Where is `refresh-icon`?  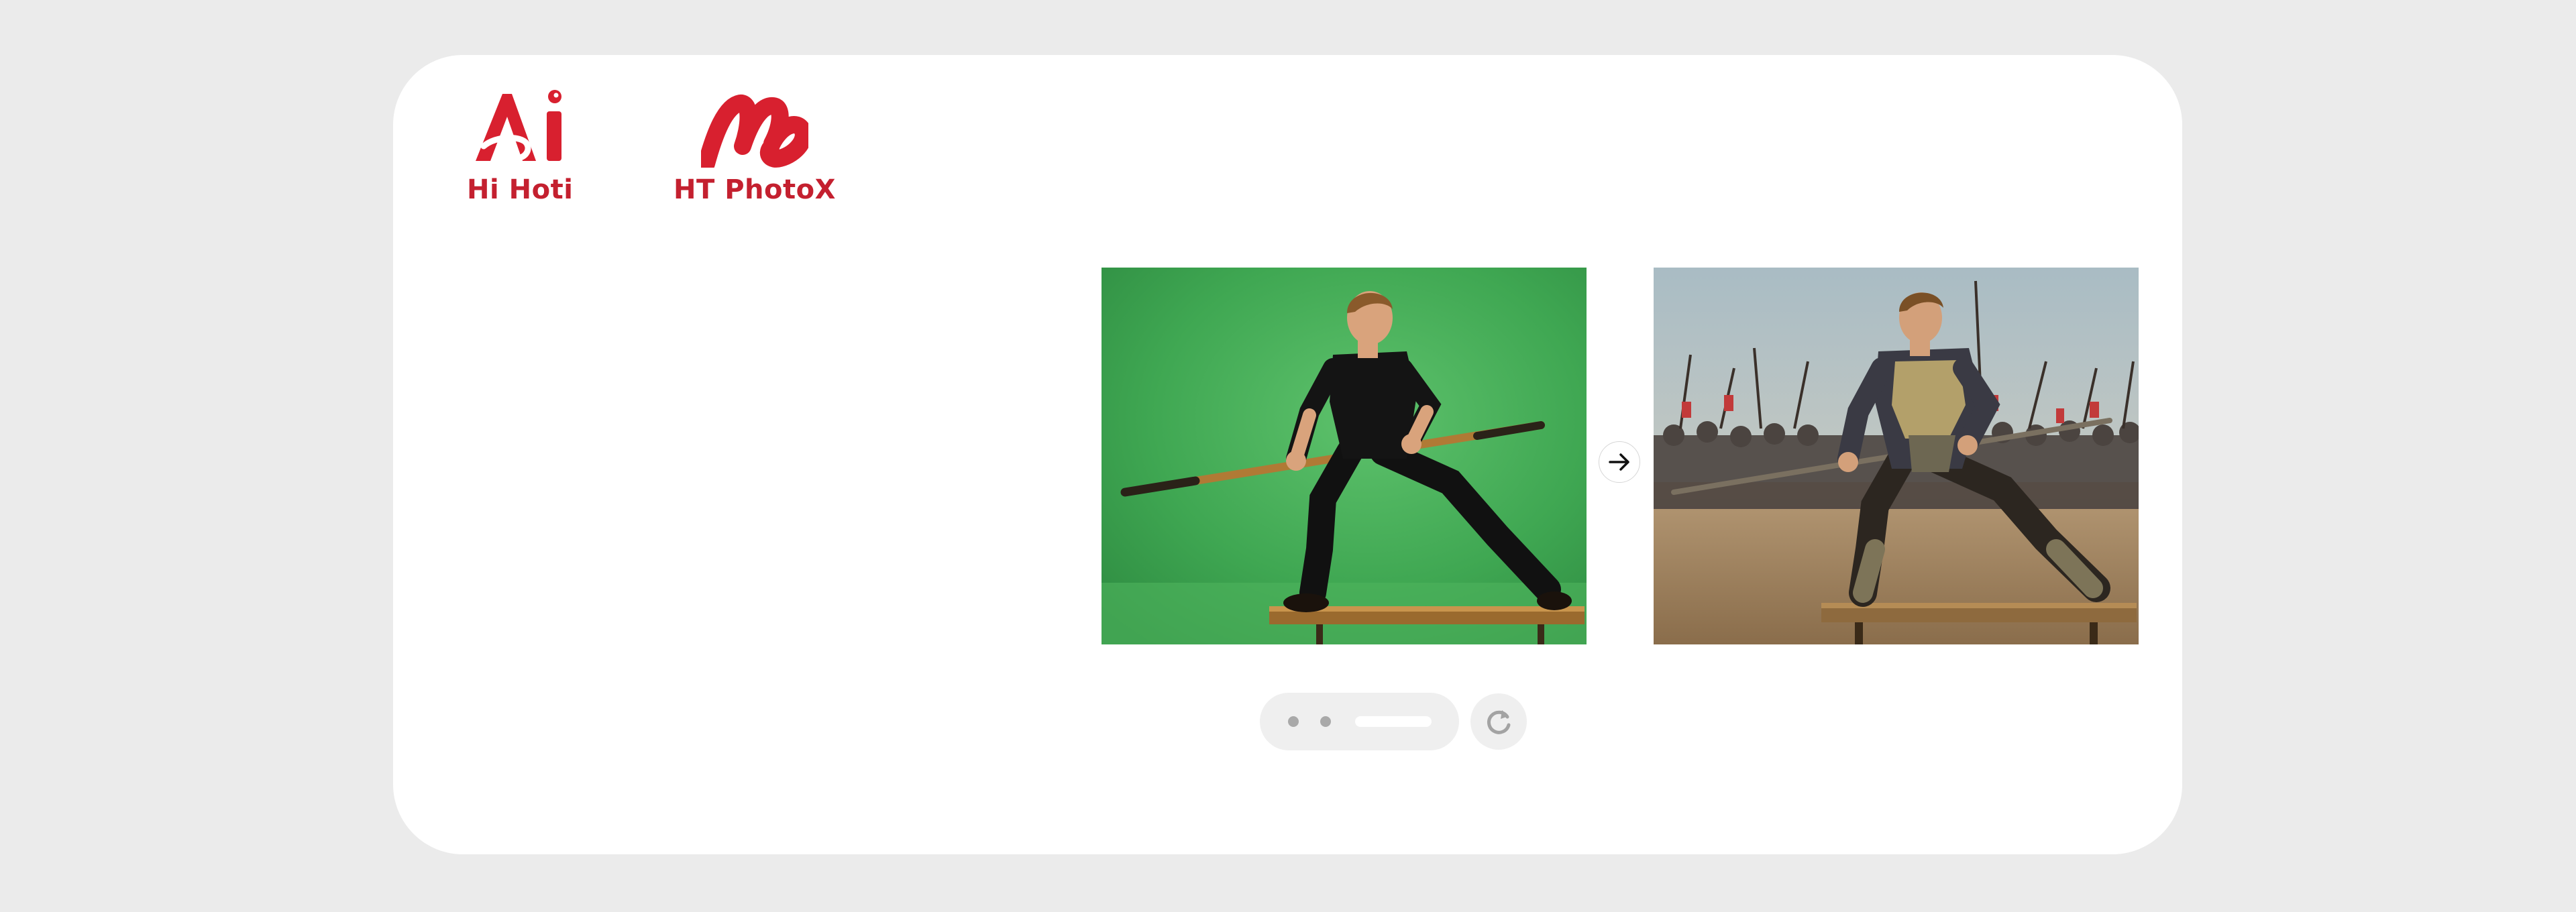
refresh-icon is located at coordinates (1499, 722).